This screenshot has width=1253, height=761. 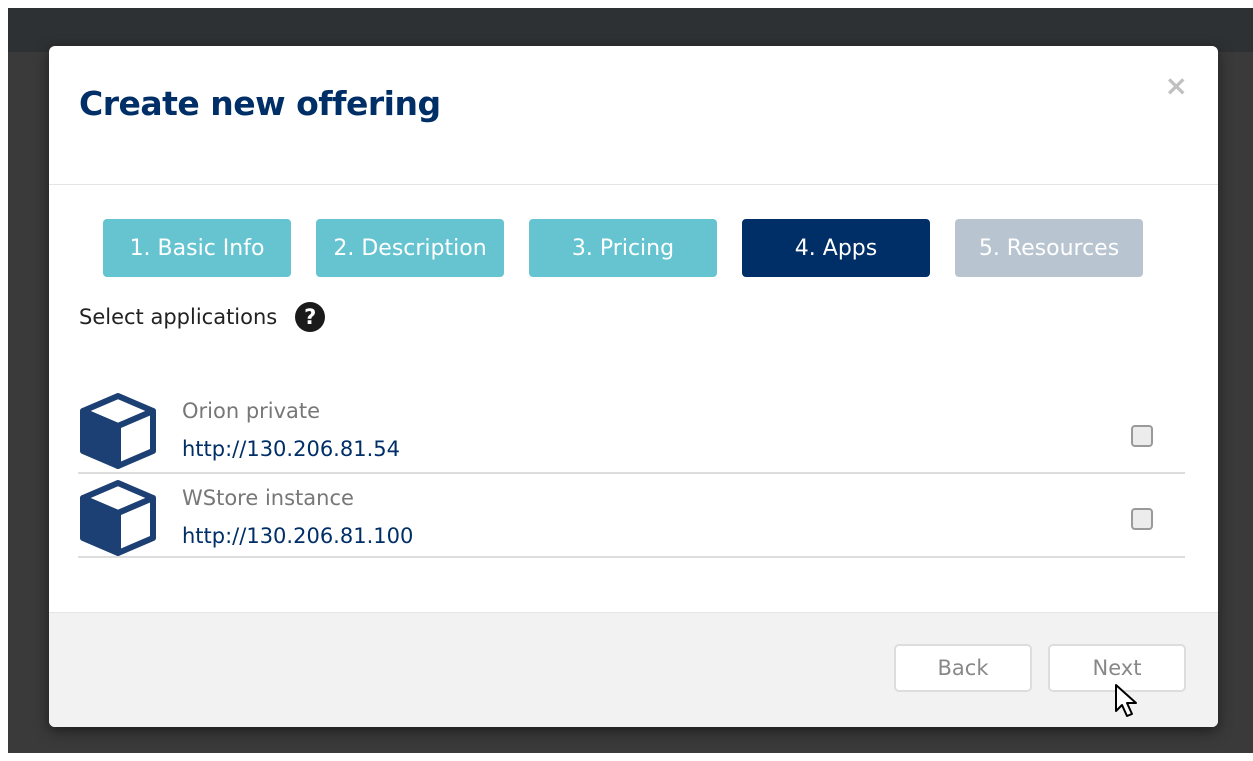 What do you see at coordinates (631, 430) in the screenshot?
I see `list-item: Orion private http://130.206.81.54` at bounding box center [631, 430].